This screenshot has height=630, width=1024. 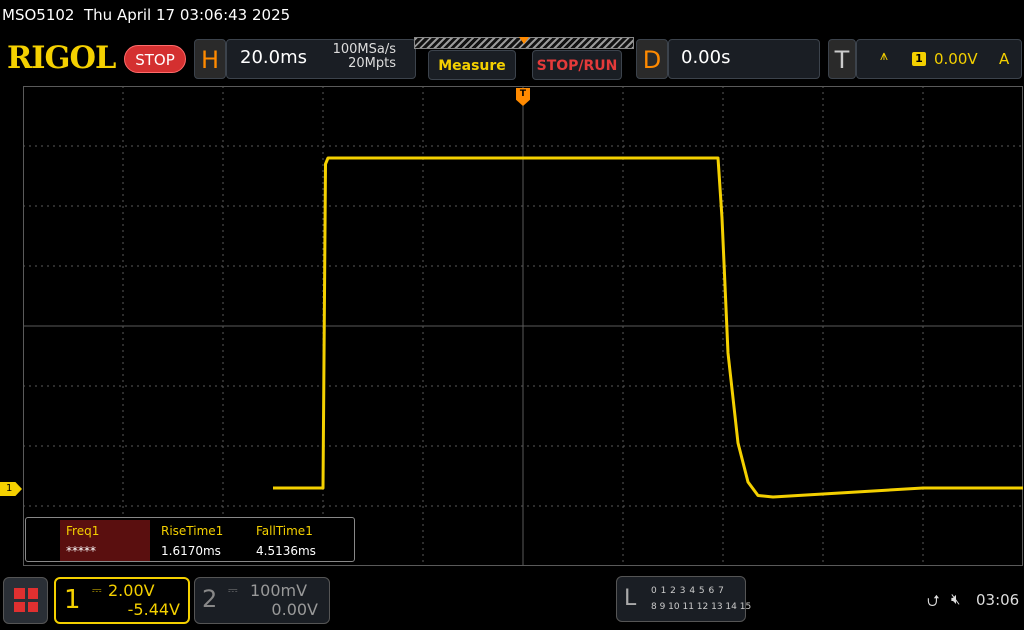 I want to click on la-letter: L, so click(x=630, y=598).